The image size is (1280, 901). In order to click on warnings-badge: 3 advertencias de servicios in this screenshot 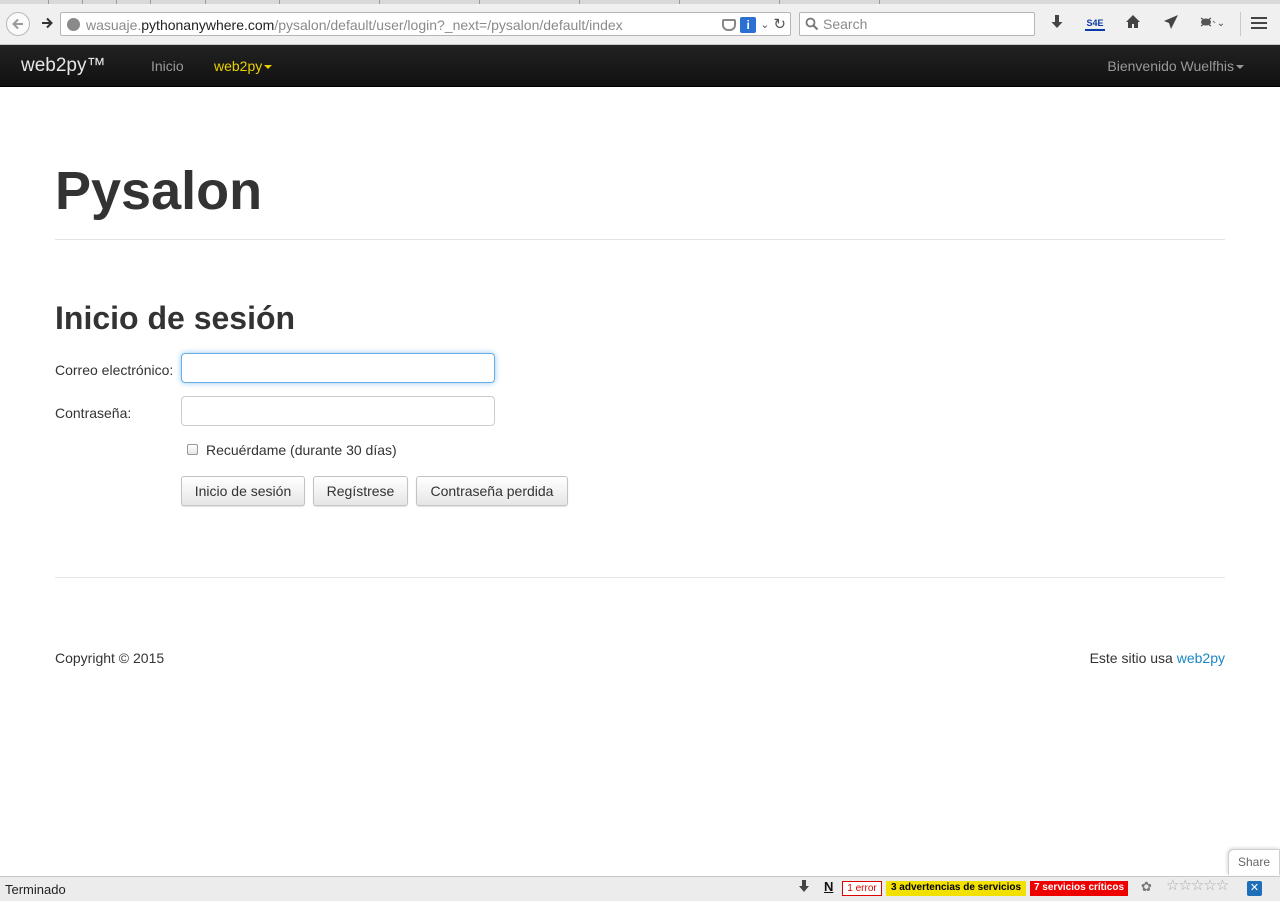, I will do `click(956, 888)`.